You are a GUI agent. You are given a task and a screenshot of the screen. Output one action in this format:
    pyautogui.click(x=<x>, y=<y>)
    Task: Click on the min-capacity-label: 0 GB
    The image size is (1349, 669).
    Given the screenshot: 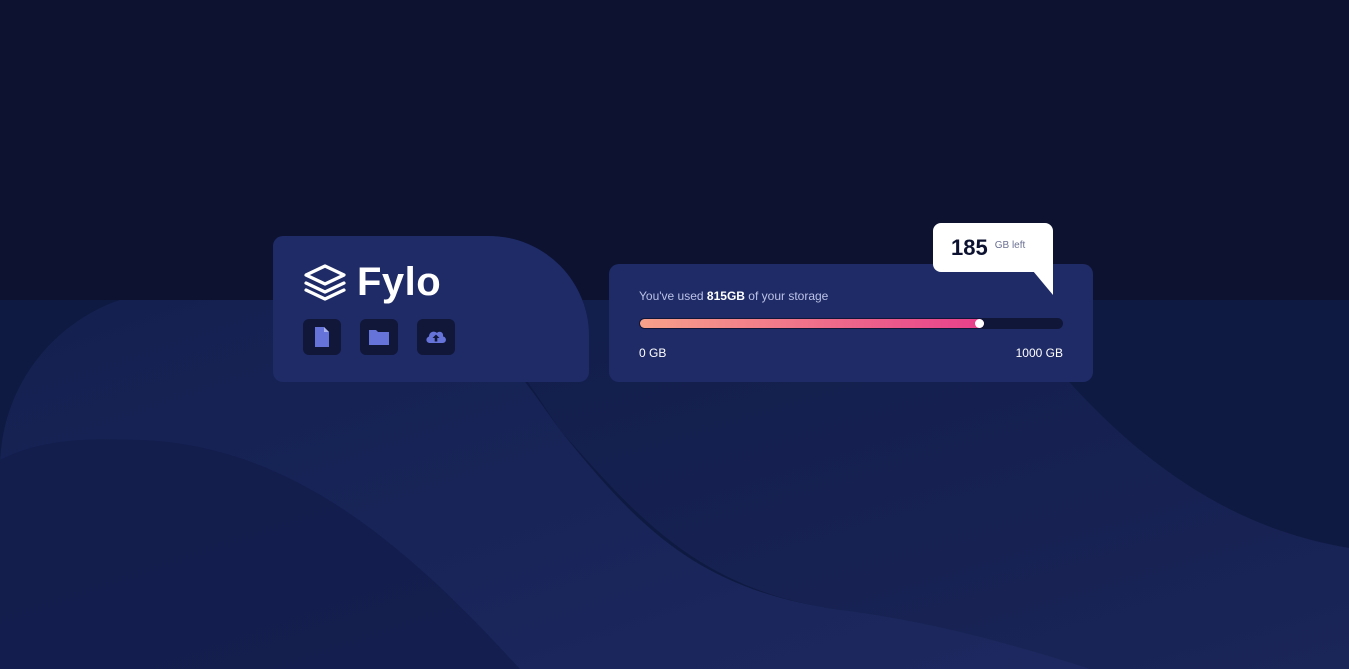 What is the action you would take?
    pyautogui.click(x=653, y=353)
    